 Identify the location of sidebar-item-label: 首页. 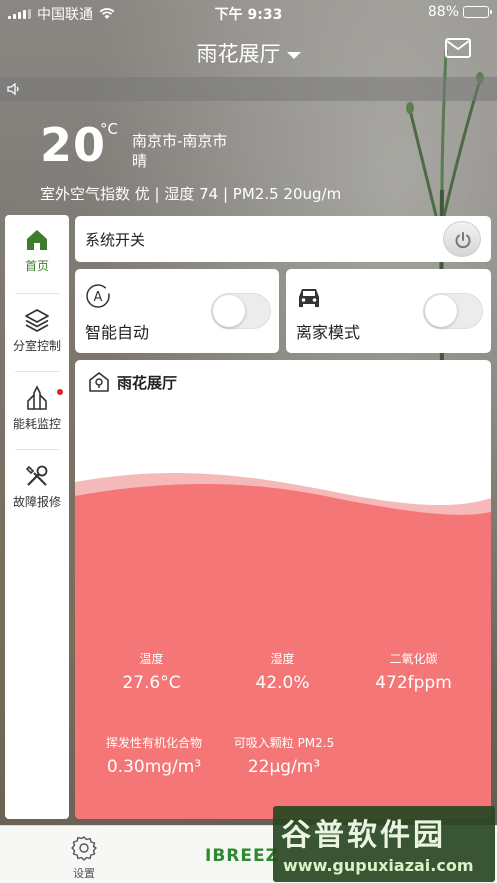
(36, 266).